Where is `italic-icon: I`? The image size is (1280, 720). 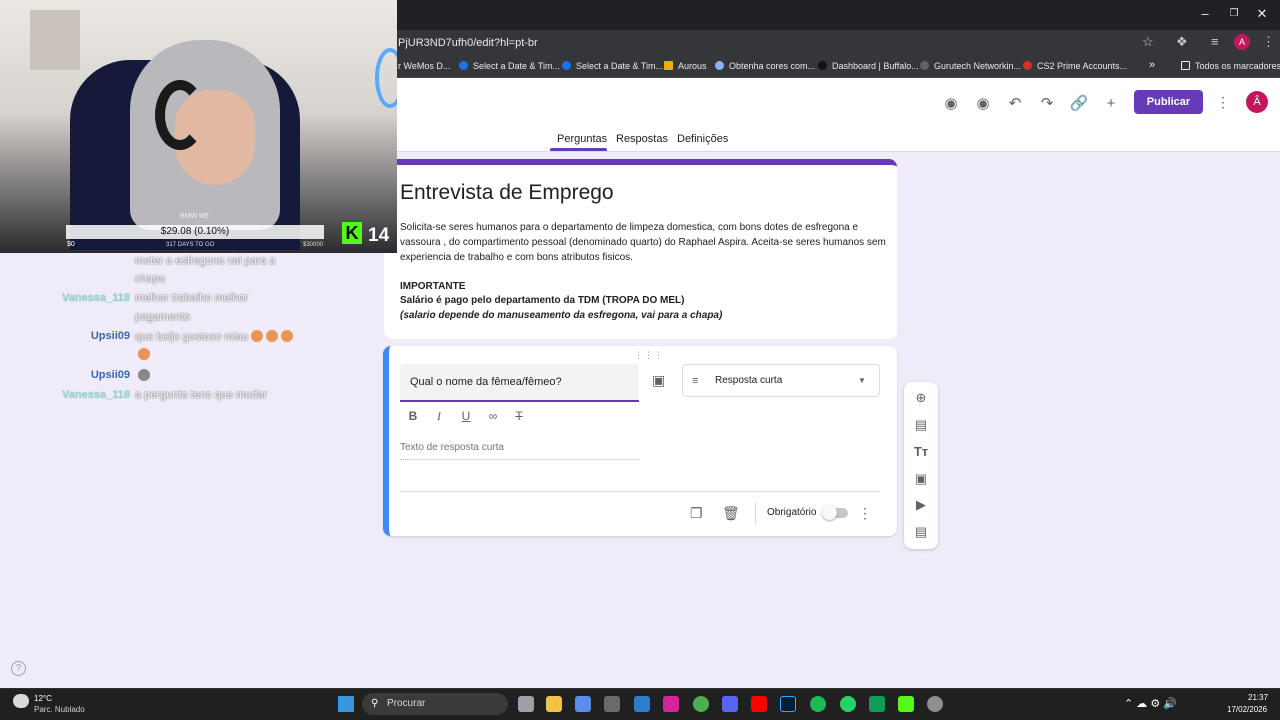 italic-icon: I is located at coordinates (439, 416).